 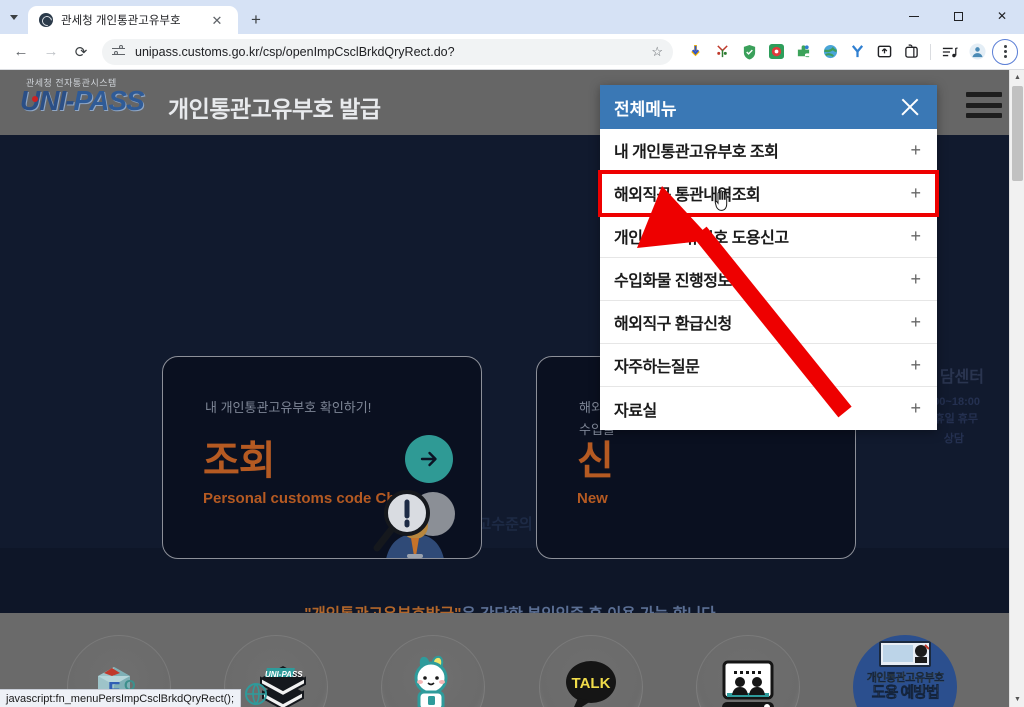 I want to click on page-scrollbar: ▲ ▼, so click(x=1016, y=388).